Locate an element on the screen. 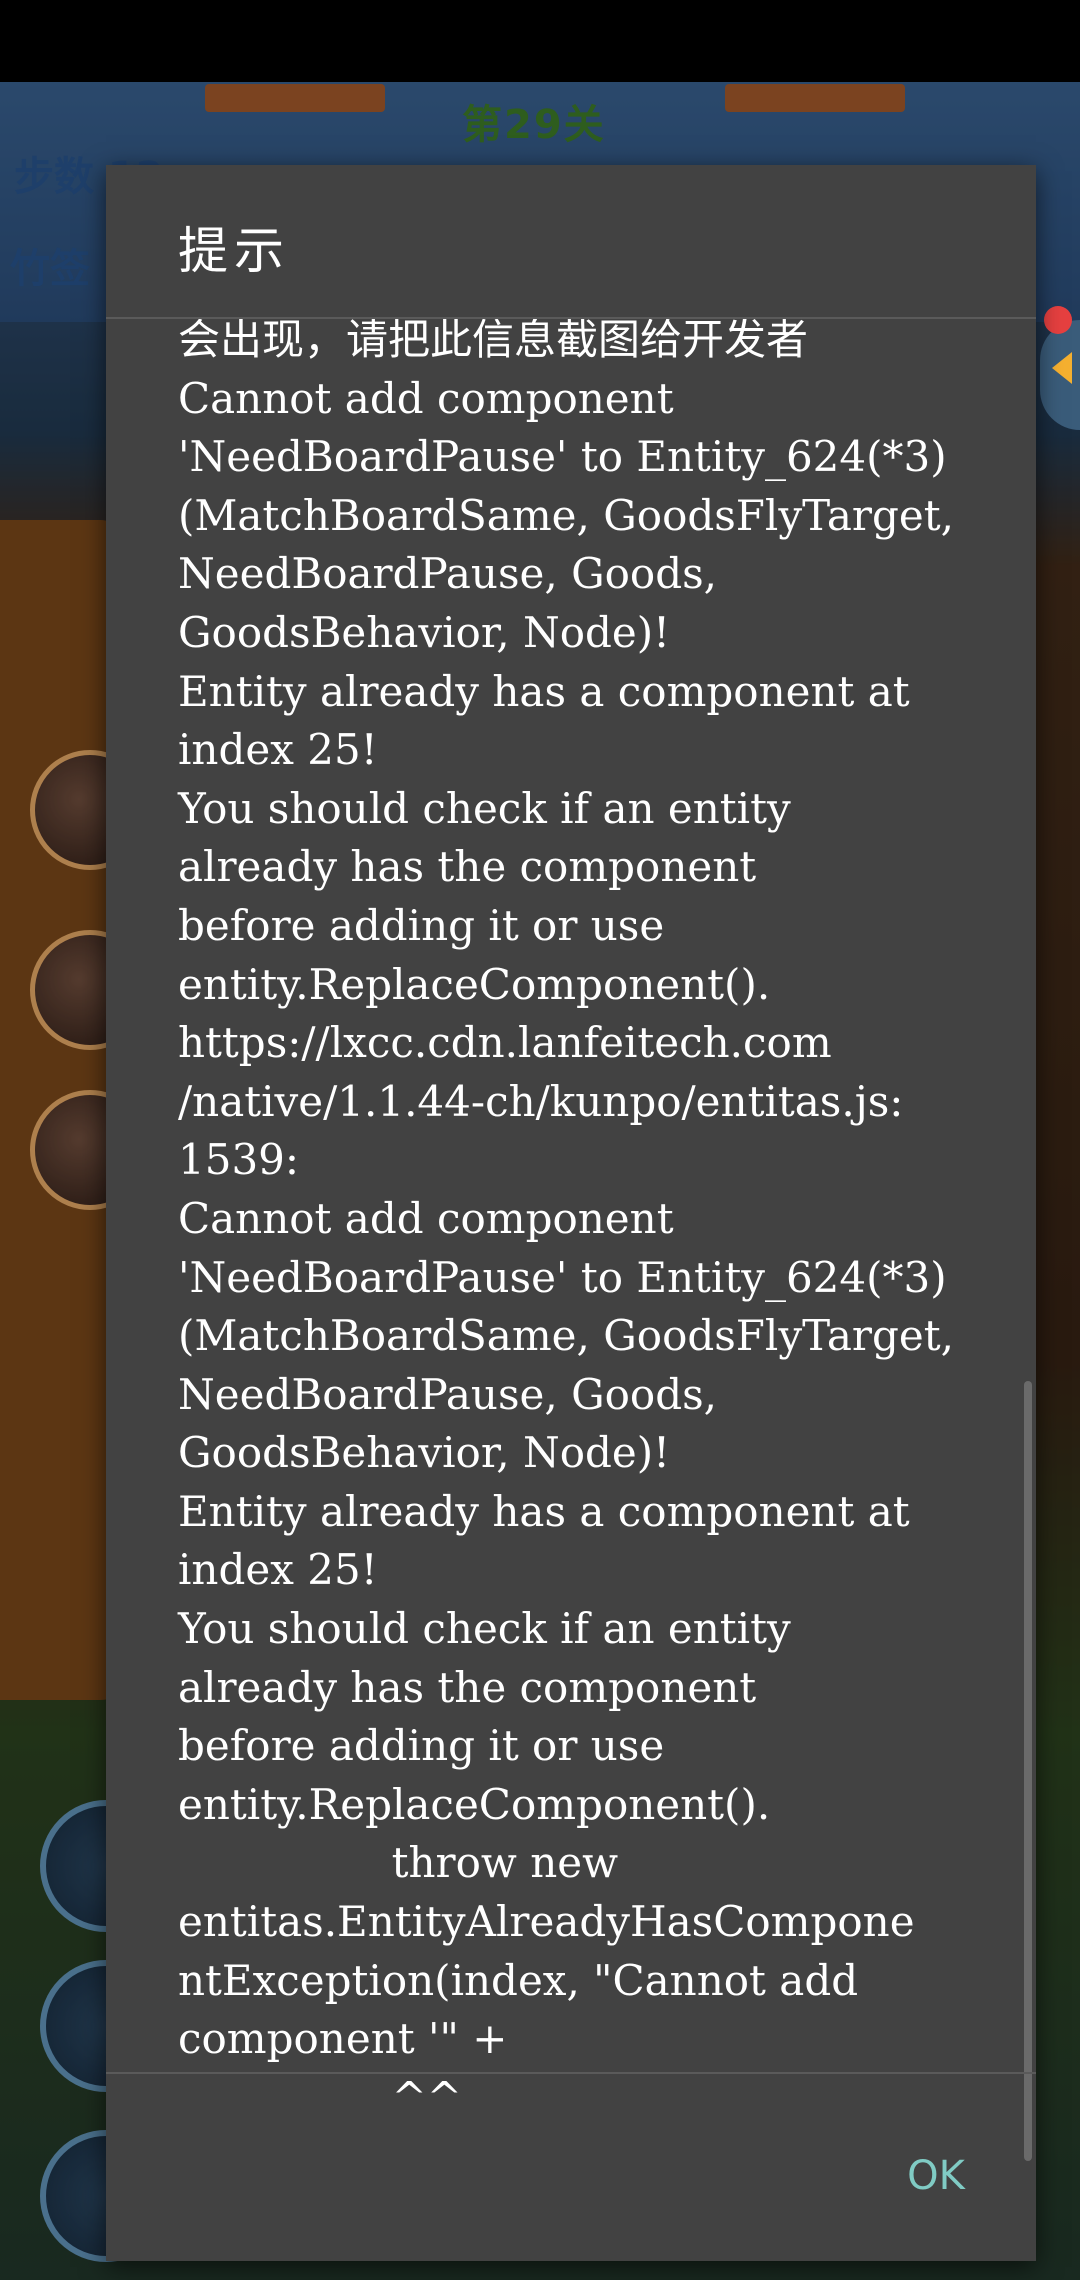  notification-dot-icon is located at coordinates (1058, 320).